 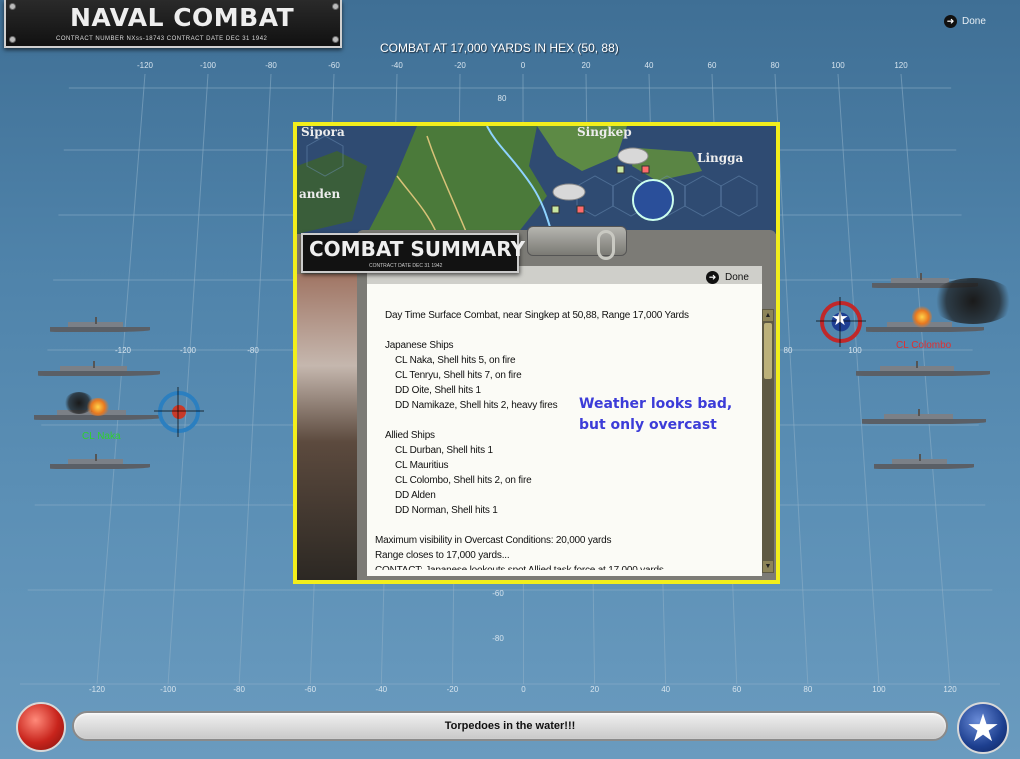 I want to click on report-line: CL Tenryu, Shell hits 7, on fire, so click(x=458, y=375).